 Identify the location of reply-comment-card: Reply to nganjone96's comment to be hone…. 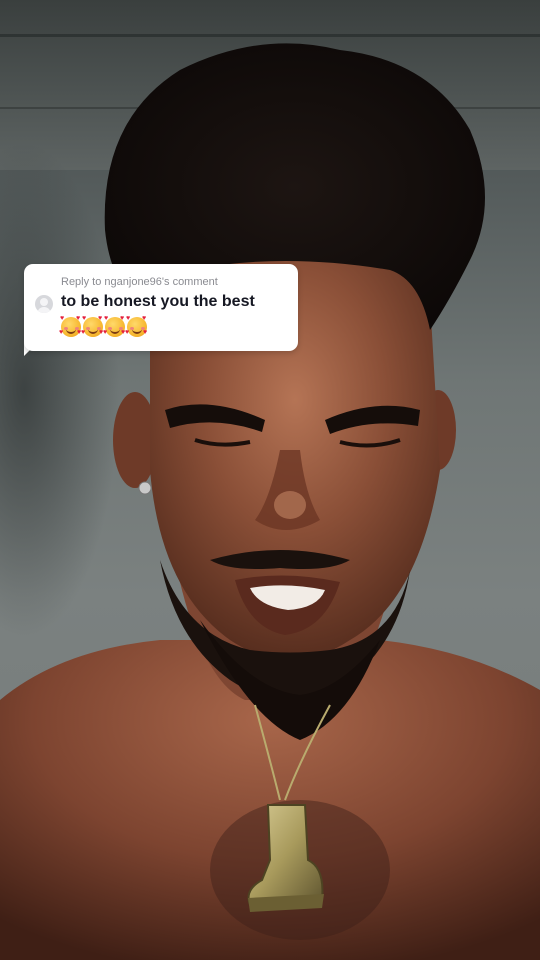
(161, 307).